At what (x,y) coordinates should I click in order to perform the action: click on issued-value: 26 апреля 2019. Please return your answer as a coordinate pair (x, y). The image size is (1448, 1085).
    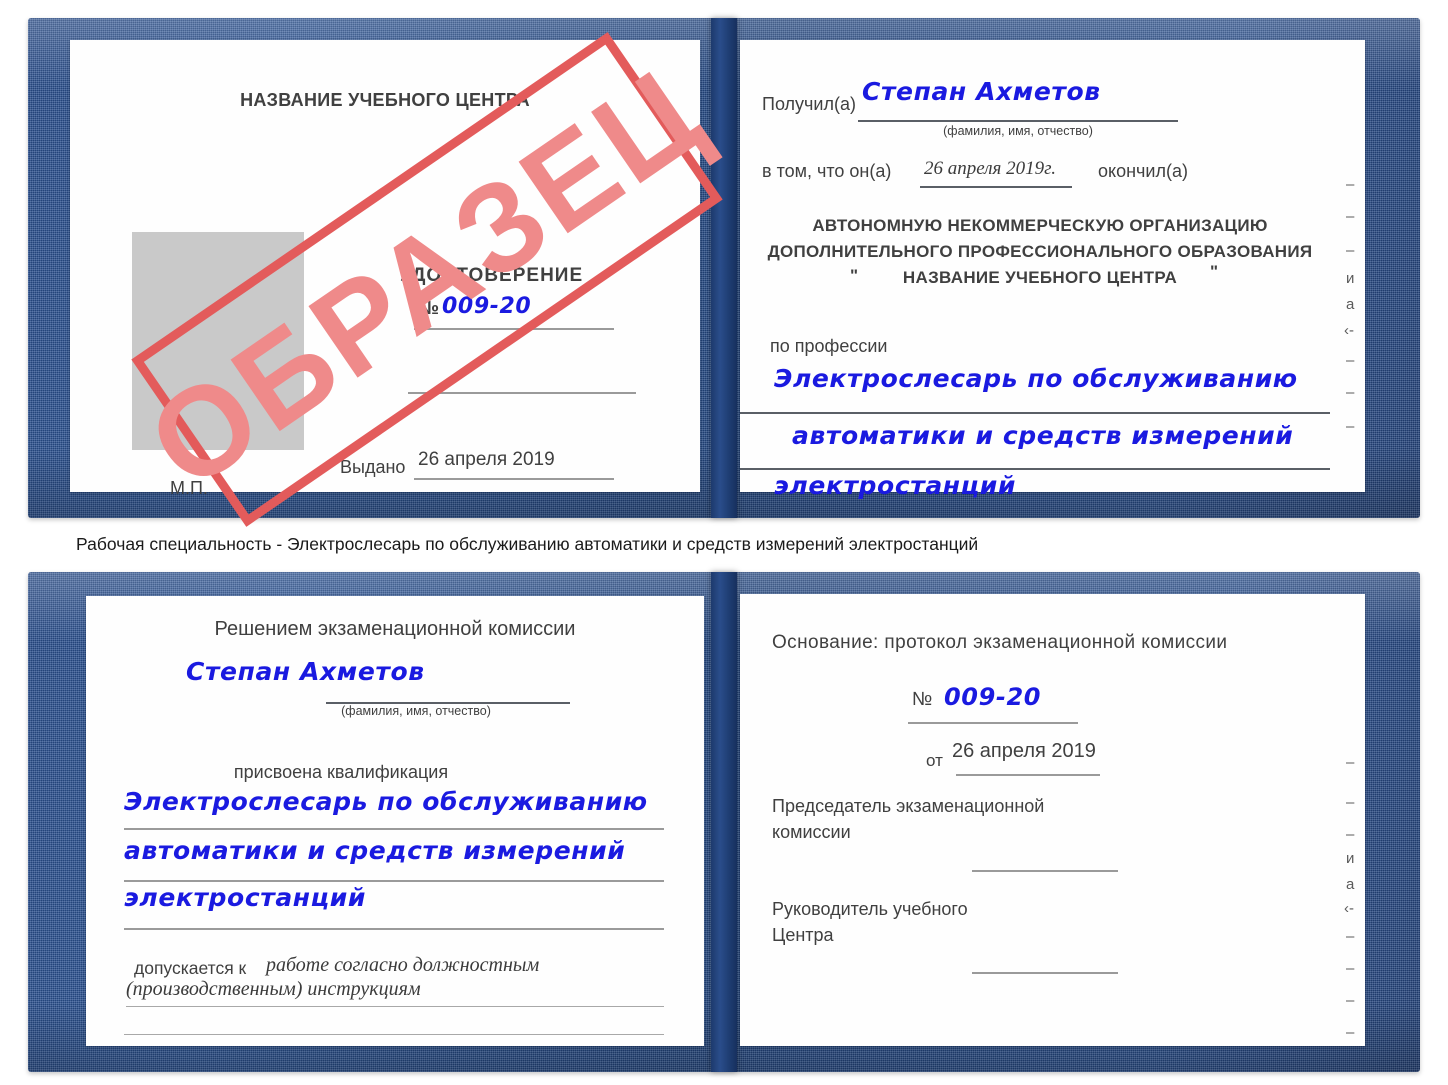
    Looking at the image, I should click on (486, 459).